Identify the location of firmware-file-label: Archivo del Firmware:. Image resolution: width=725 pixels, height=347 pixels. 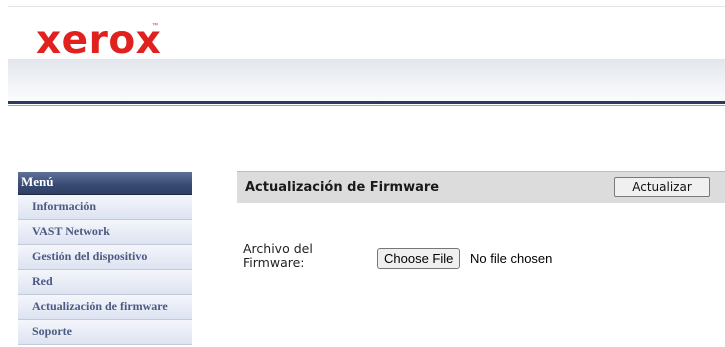
(278, 255).